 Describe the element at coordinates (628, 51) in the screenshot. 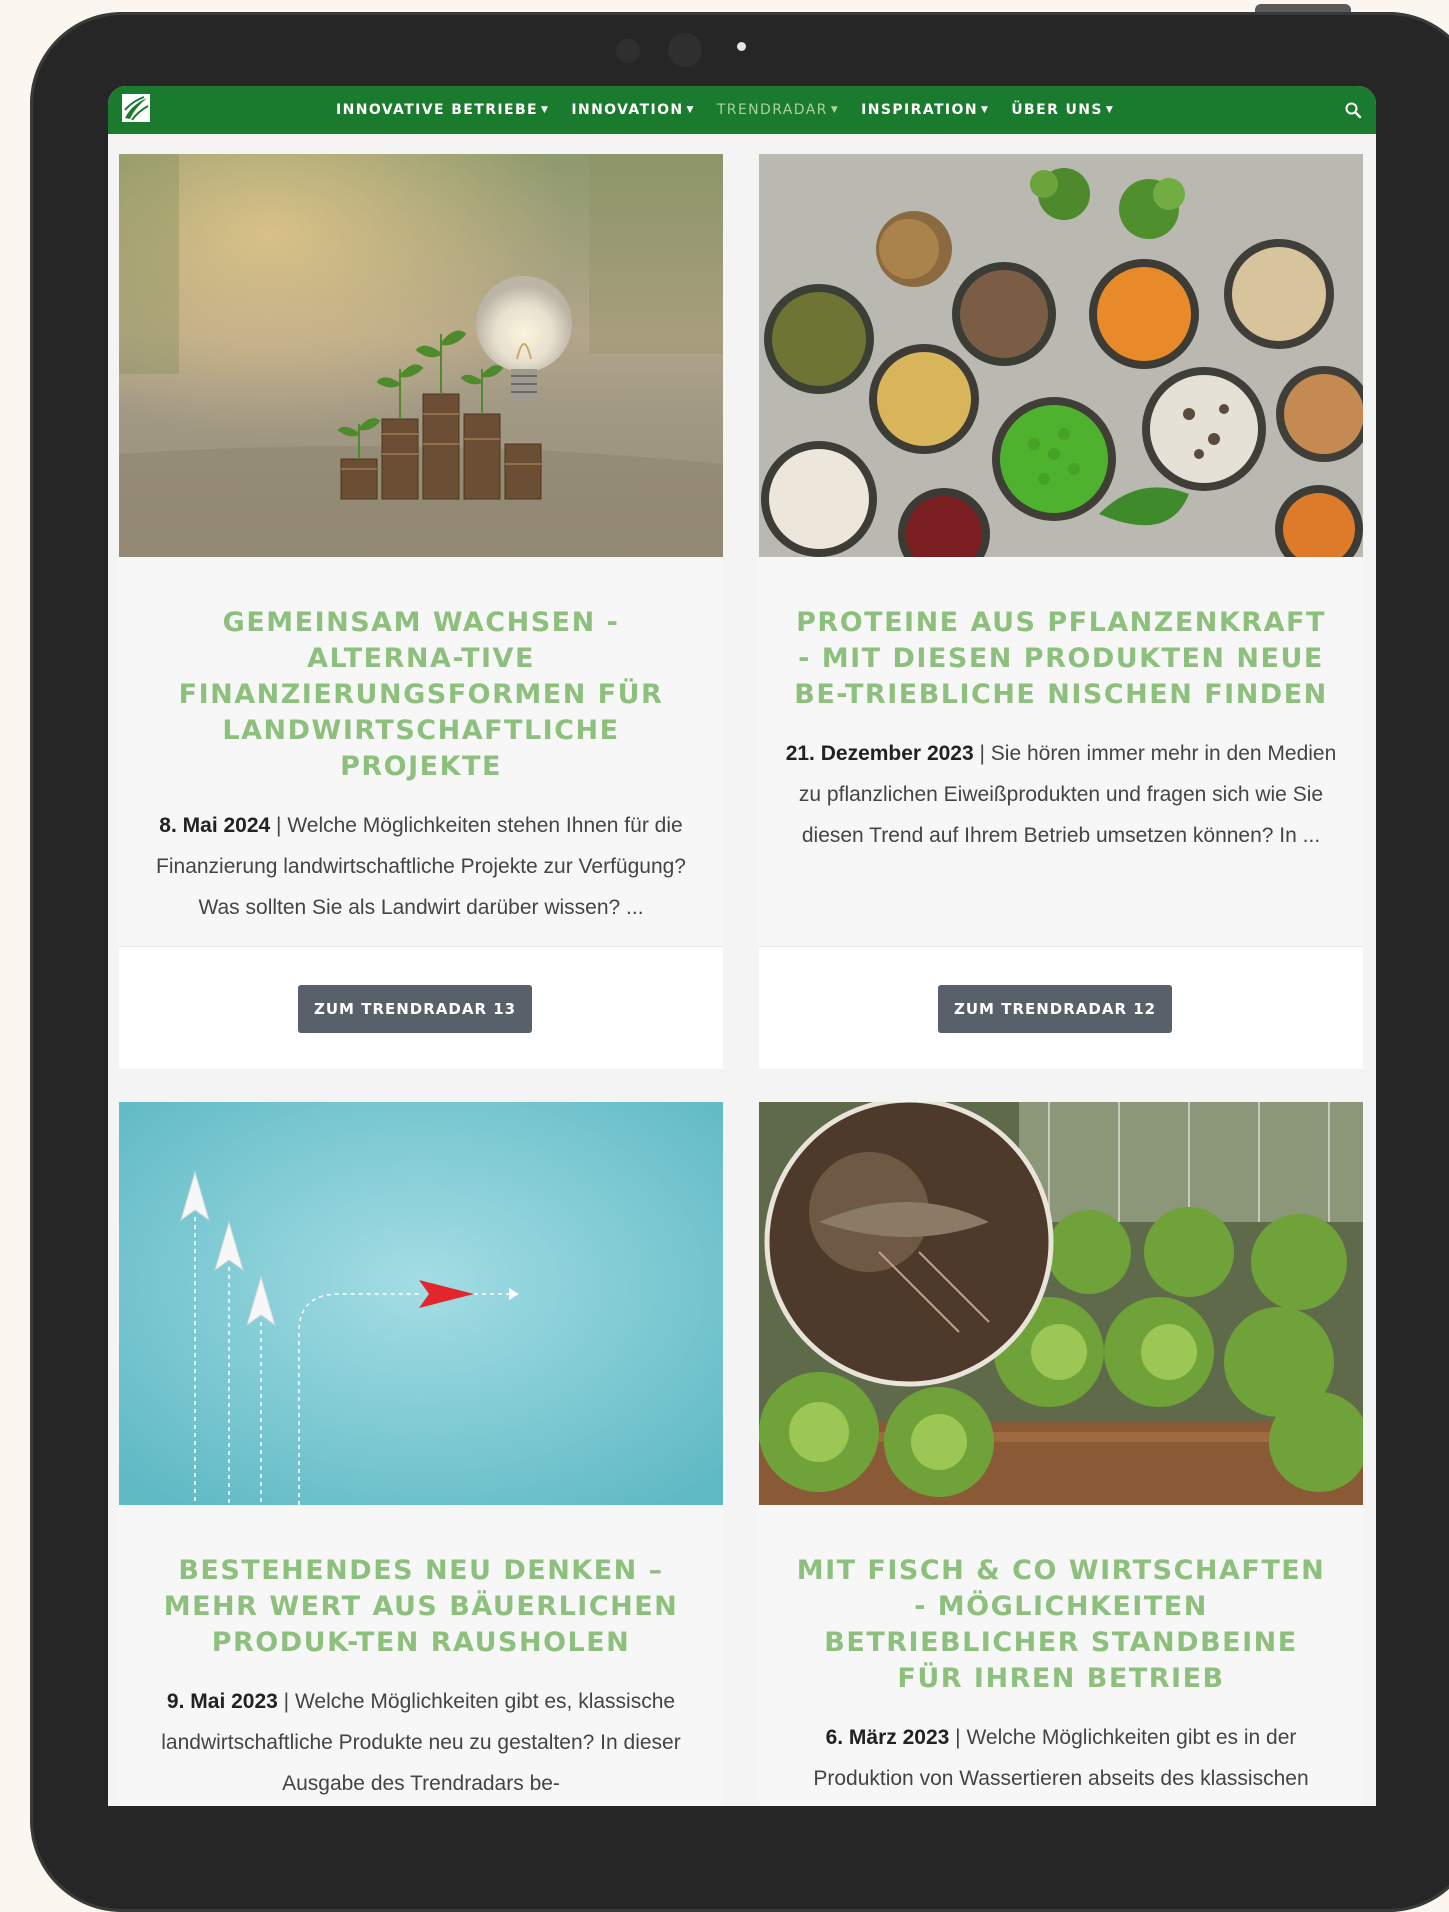

I see `tablet-sensor` at that location.